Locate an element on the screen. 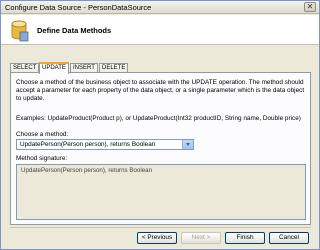  page-heading: Define Data Methods is located at coordinates (74, 30).